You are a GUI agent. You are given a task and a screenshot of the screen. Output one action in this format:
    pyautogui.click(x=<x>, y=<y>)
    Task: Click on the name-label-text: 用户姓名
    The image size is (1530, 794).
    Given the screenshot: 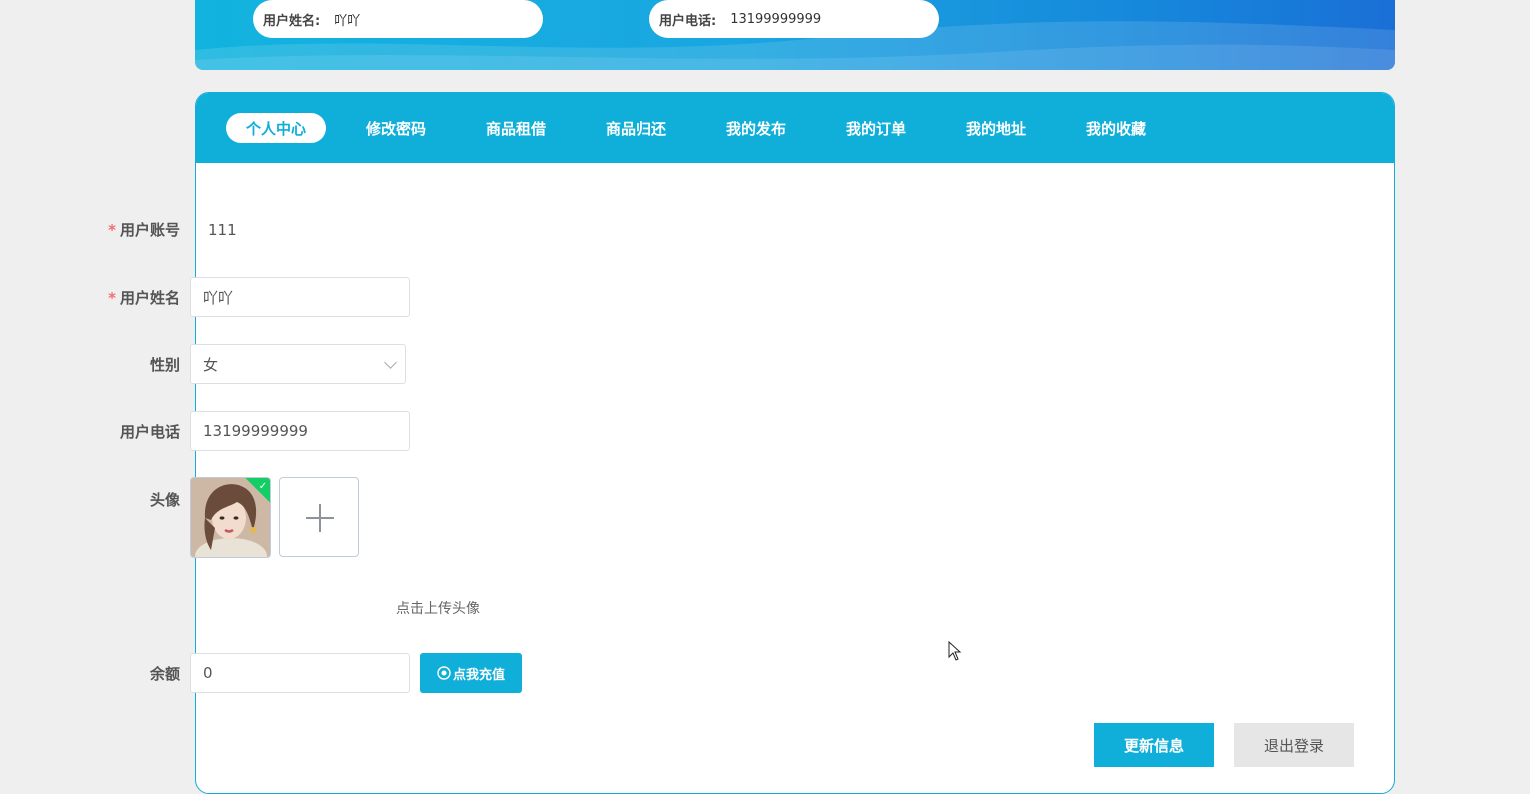 What is the action you would take?
    pyautogui.click(x=149, y=297)
    